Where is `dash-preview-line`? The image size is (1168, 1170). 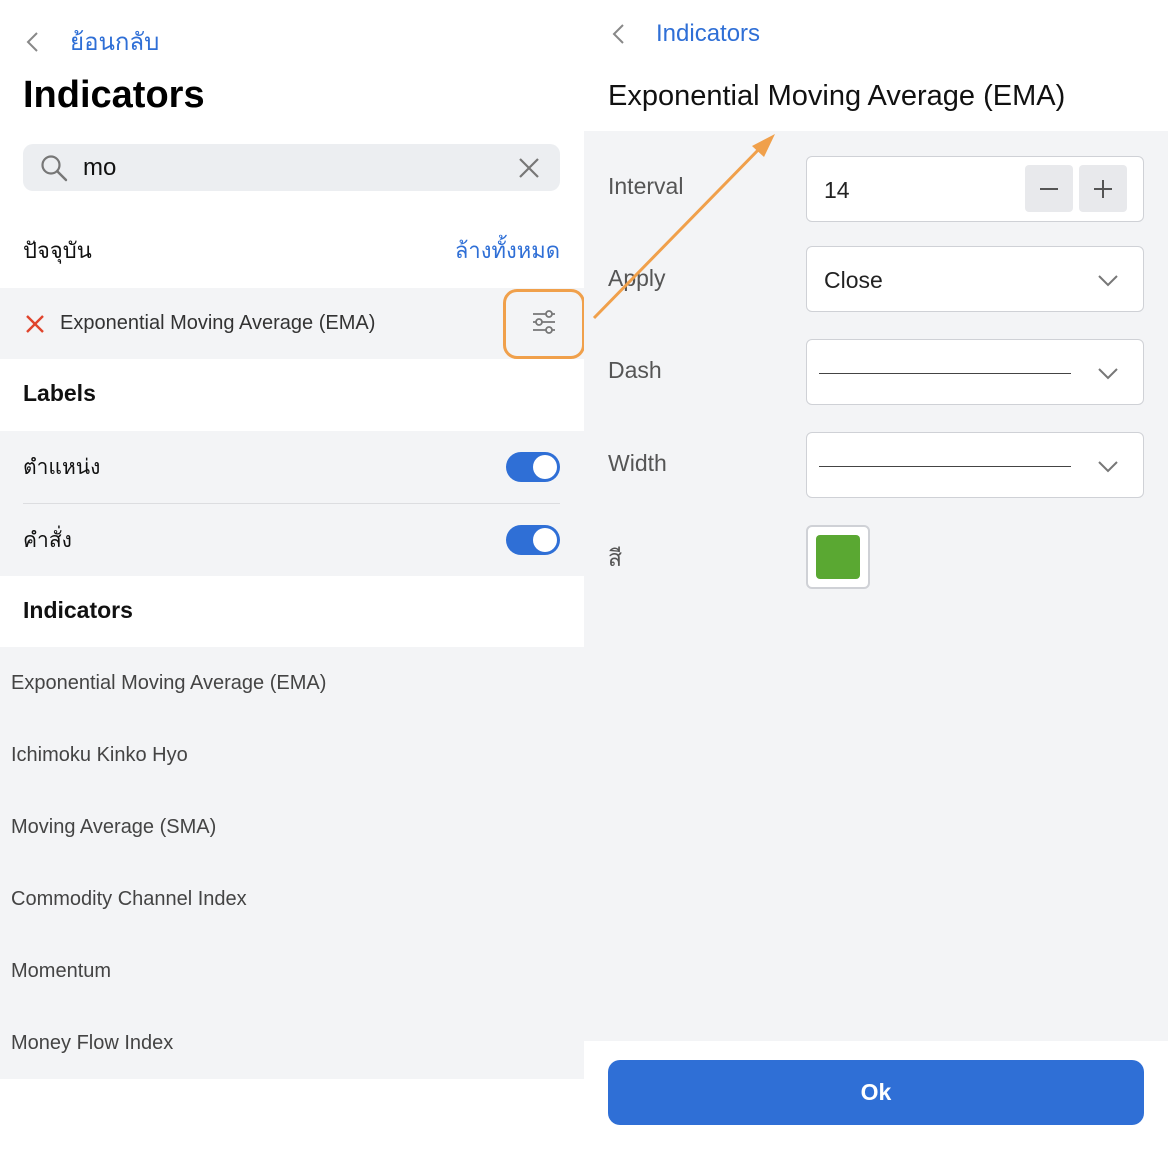 dash-preview-line is located at coordinates (945, 373).